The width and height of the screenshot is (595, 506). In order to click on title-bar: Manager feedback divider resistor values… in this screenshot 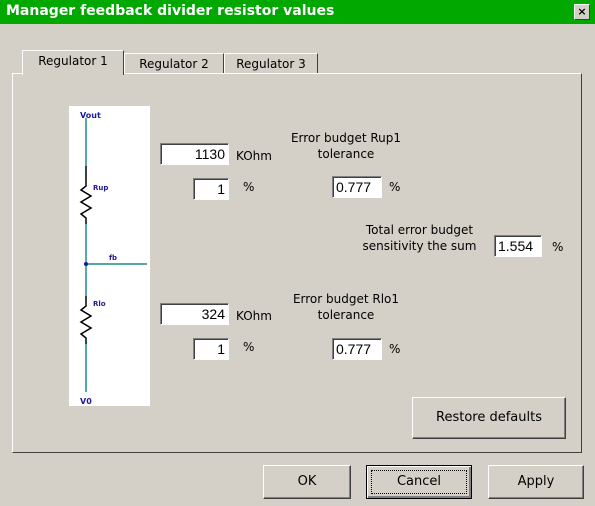, I will do `click(297, 12)`.